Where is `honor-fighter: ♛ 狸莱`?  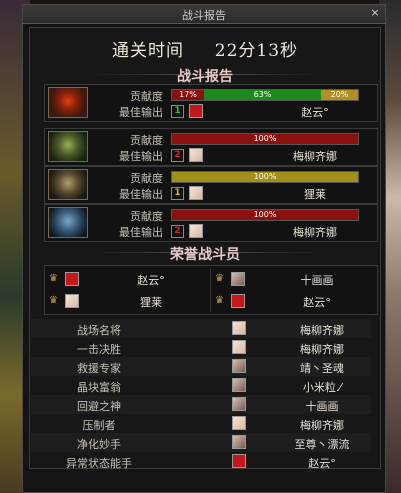
honor-fighter: ♛ 狸莱 is located at coordinates (127, 301).